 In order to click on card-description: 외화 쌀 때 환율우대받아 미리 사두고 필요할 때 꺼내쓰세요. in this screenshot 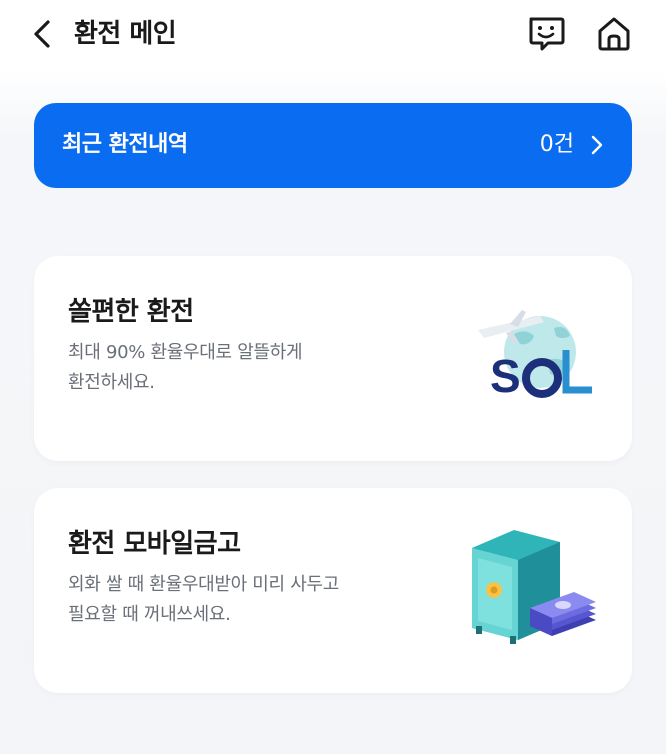, I will do `click(203, 600)`.